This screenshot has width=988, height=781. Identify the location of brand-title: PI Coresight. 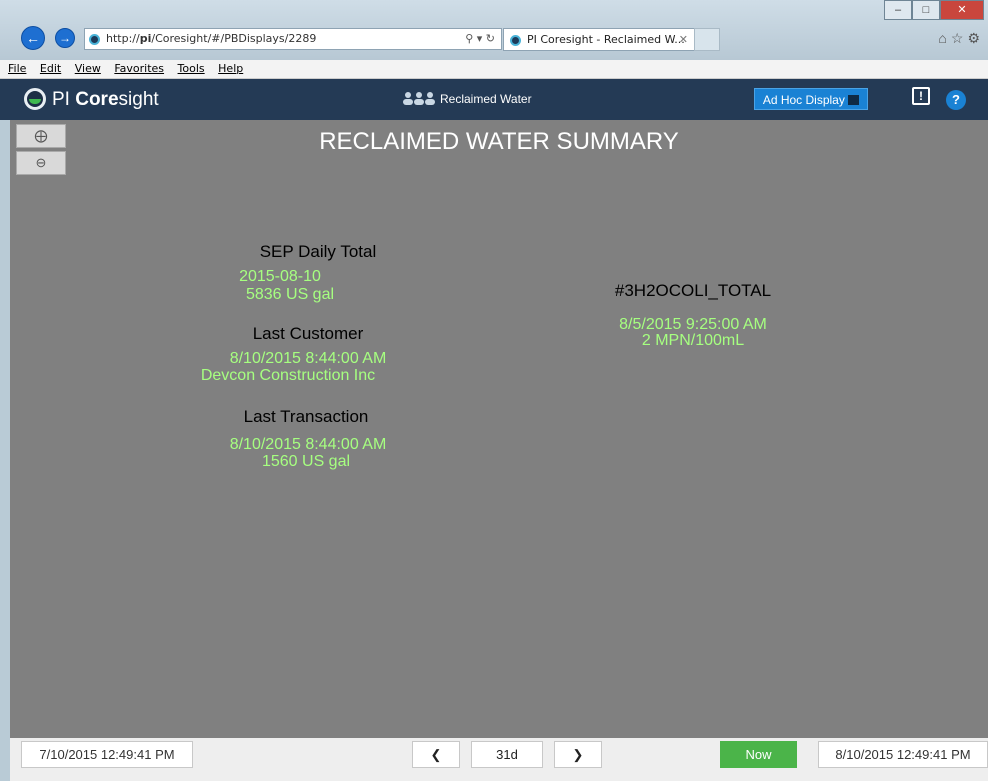
(105, 100).